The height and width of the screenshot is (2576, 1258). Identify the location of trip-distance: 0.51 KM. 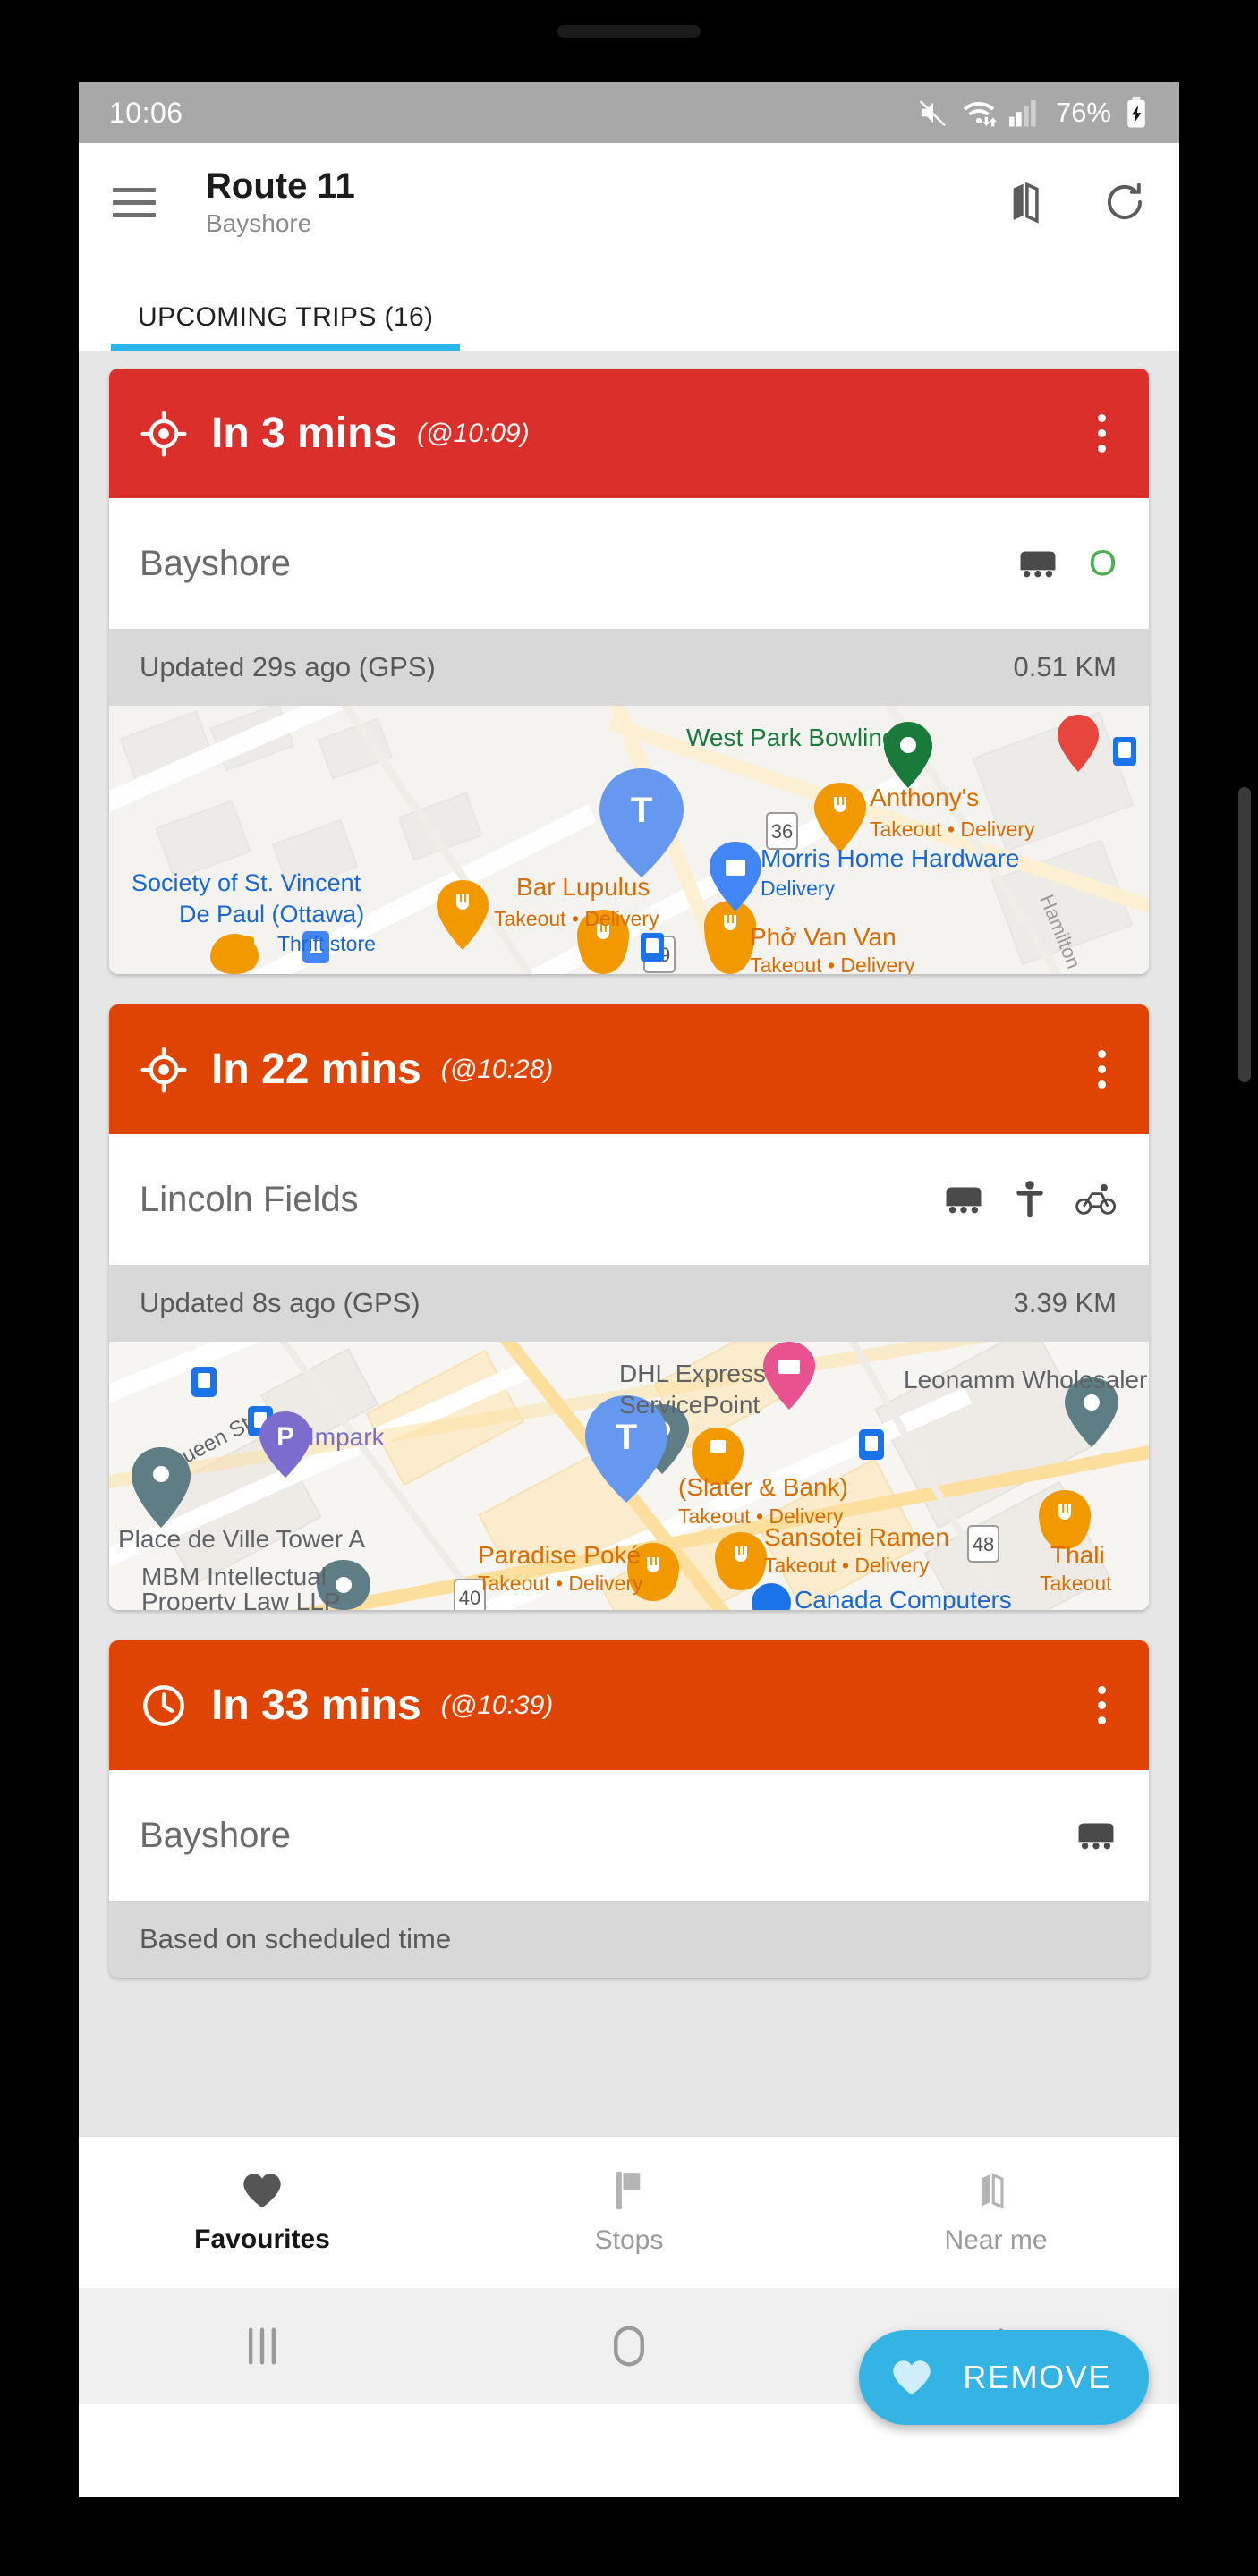
(1065, 666).